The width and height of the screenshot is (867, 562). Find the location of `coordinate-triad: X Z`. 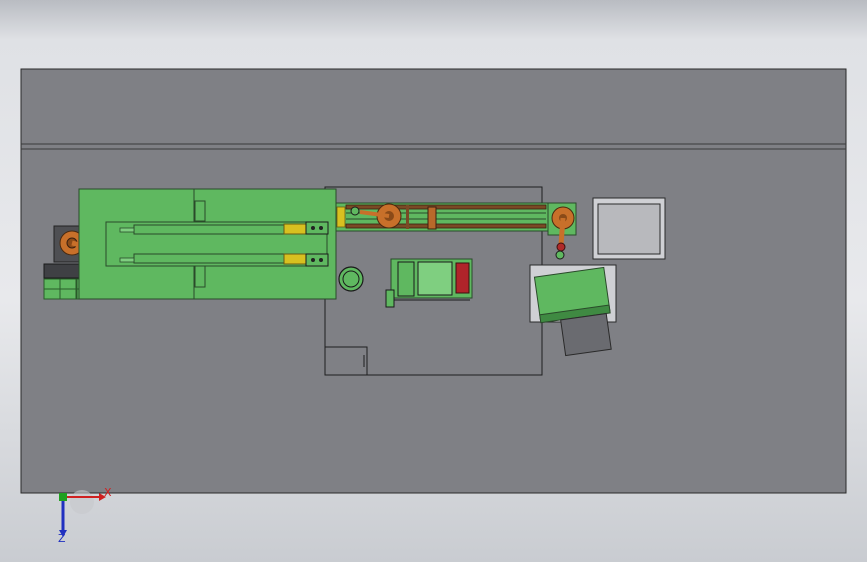

coordinate-triad: X Z is located at coordinates (85, 515).